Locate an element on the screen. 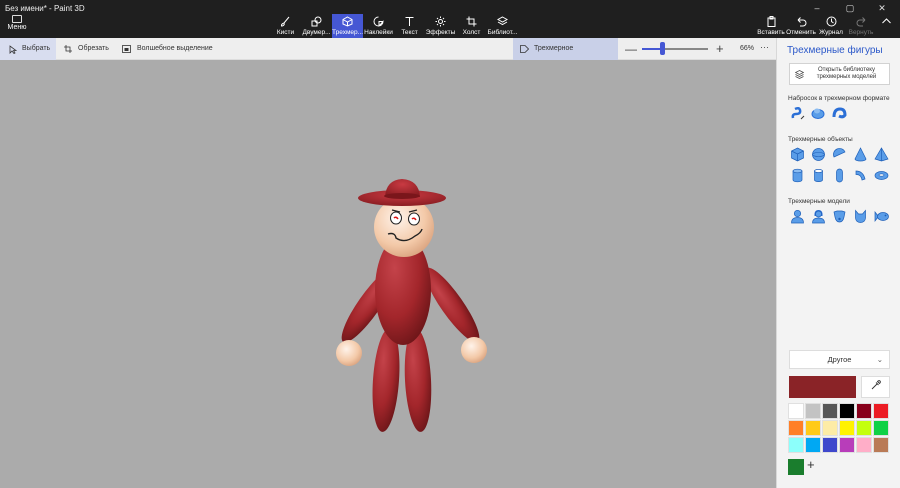  cube-icon is located at coordinates (797, 154).